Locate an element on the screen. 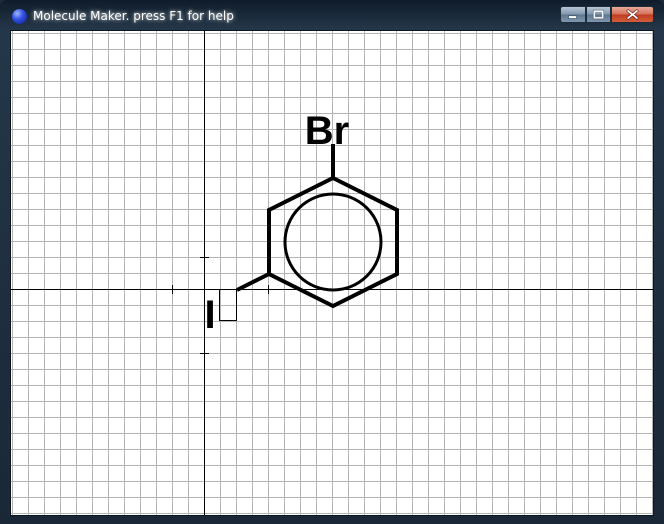 The height and width of the screenshot is (524, 664). close-icon is located at coordinates (632, 14).